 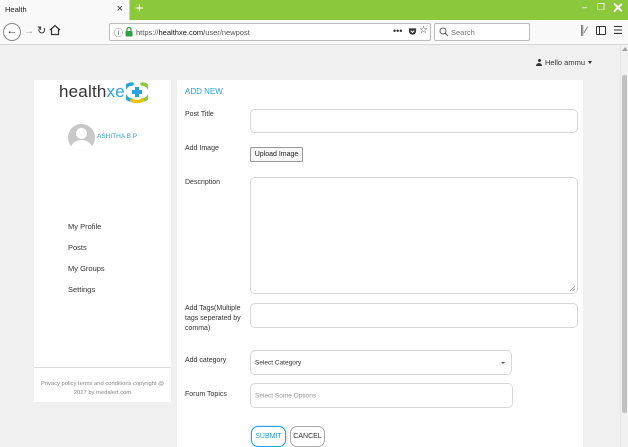 I want to click on forum-topics-select: Select Some Options, so click(x=381, y=395).